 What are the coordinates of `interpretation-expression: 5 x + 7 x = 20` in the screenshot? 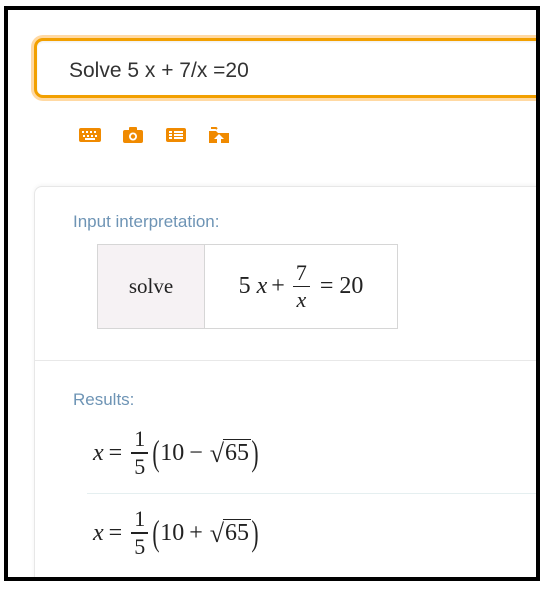 It's located at (301, 286).